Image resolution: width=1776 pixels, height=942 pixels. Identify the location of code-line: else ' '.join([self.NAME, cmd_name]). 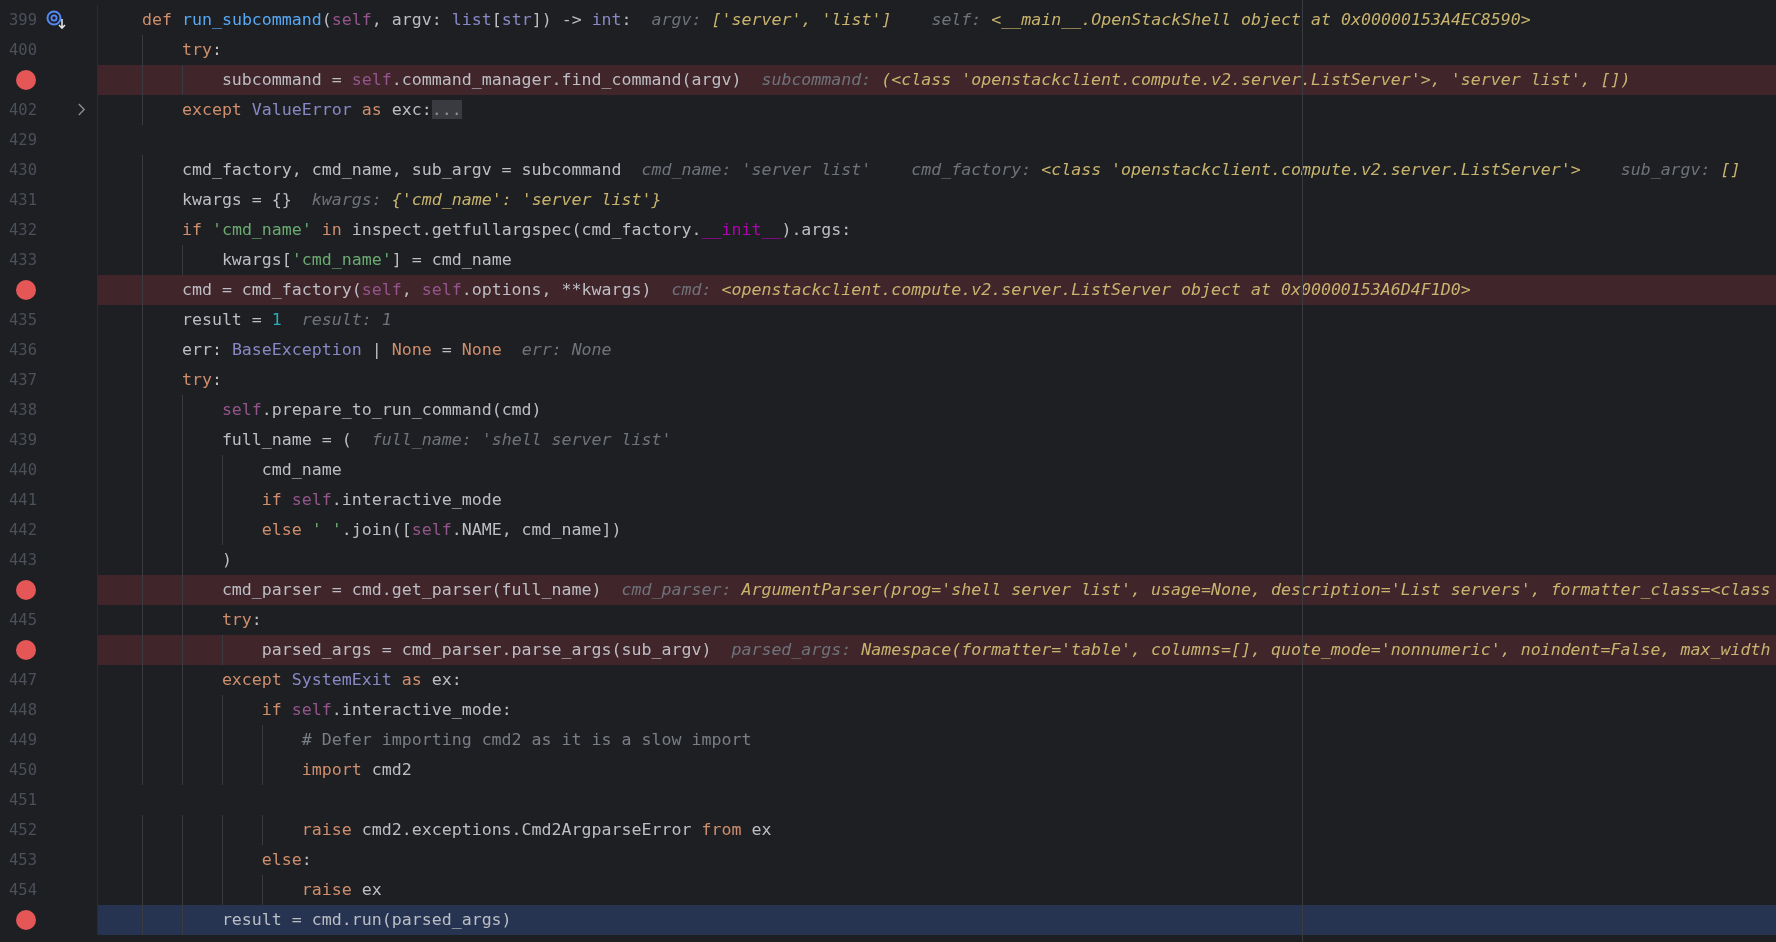
(441, 530).